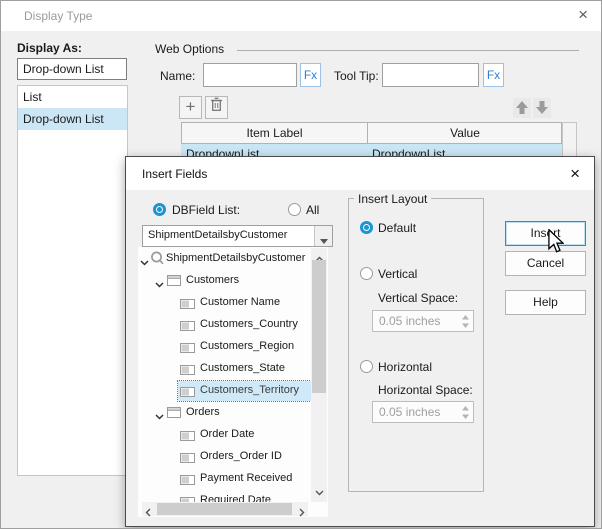 This screenshot has width=602, height=529. I want to click on move-up-button, so click(522, 108).